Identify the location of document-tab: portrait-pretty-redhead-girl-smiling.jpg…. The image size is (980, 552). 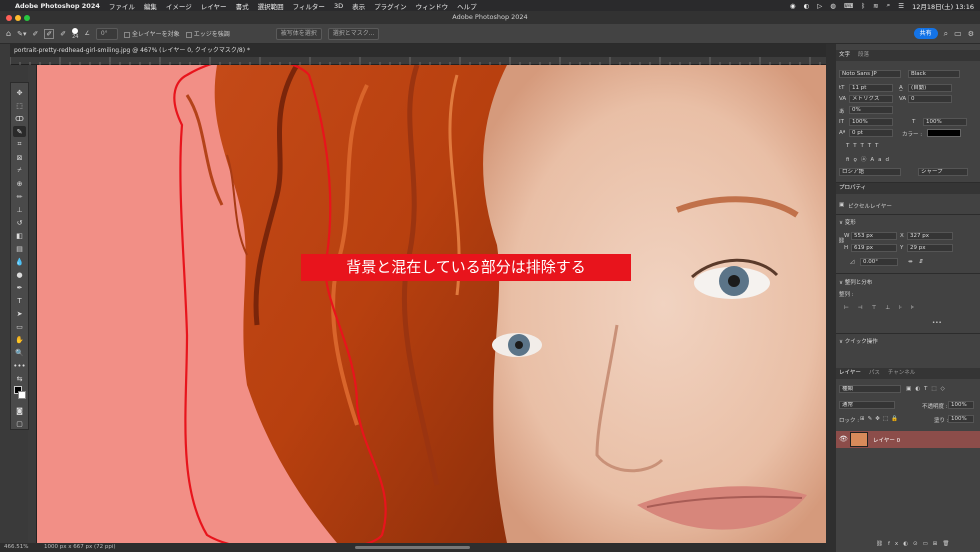
(418, 50).